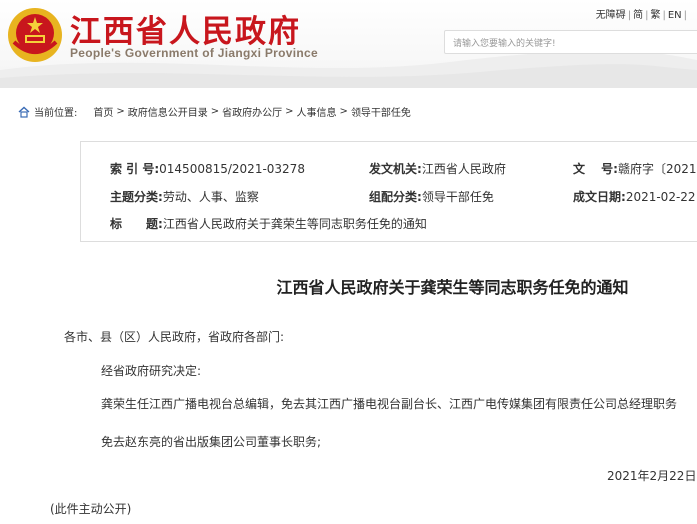  Describe the element at coordinates (395, 169) in the screenshot. I see `meta-issuer-label: 发文机关:` at that location.